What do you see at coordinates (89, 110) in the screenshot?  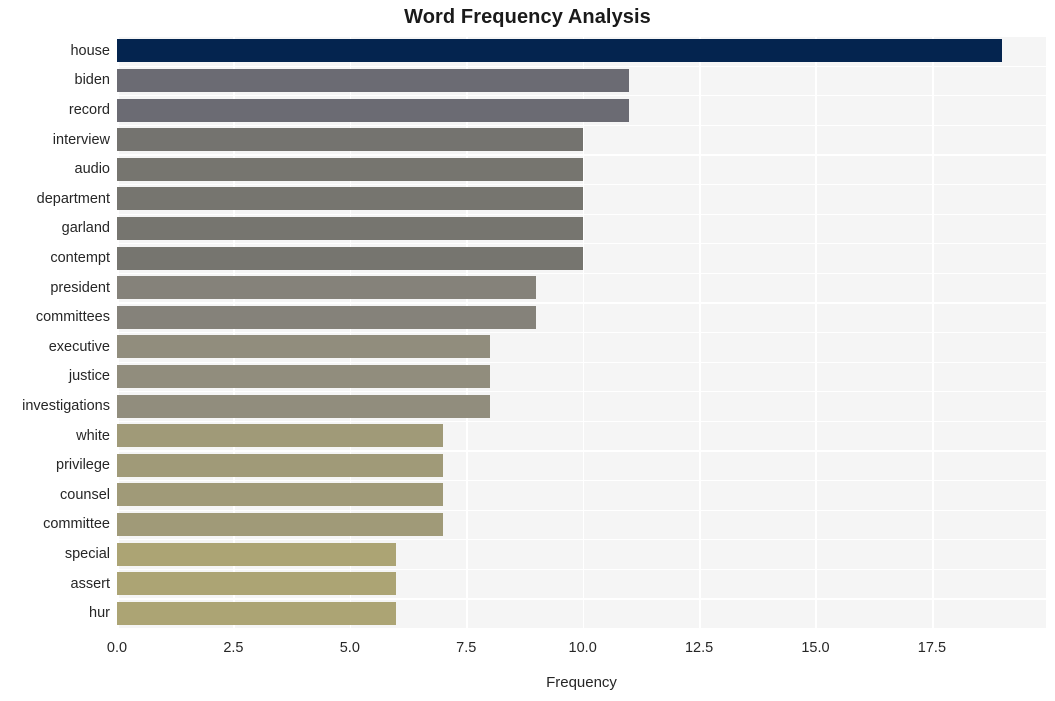 I see `y-axis-tick-label: record` at bounding box center [89, 110].